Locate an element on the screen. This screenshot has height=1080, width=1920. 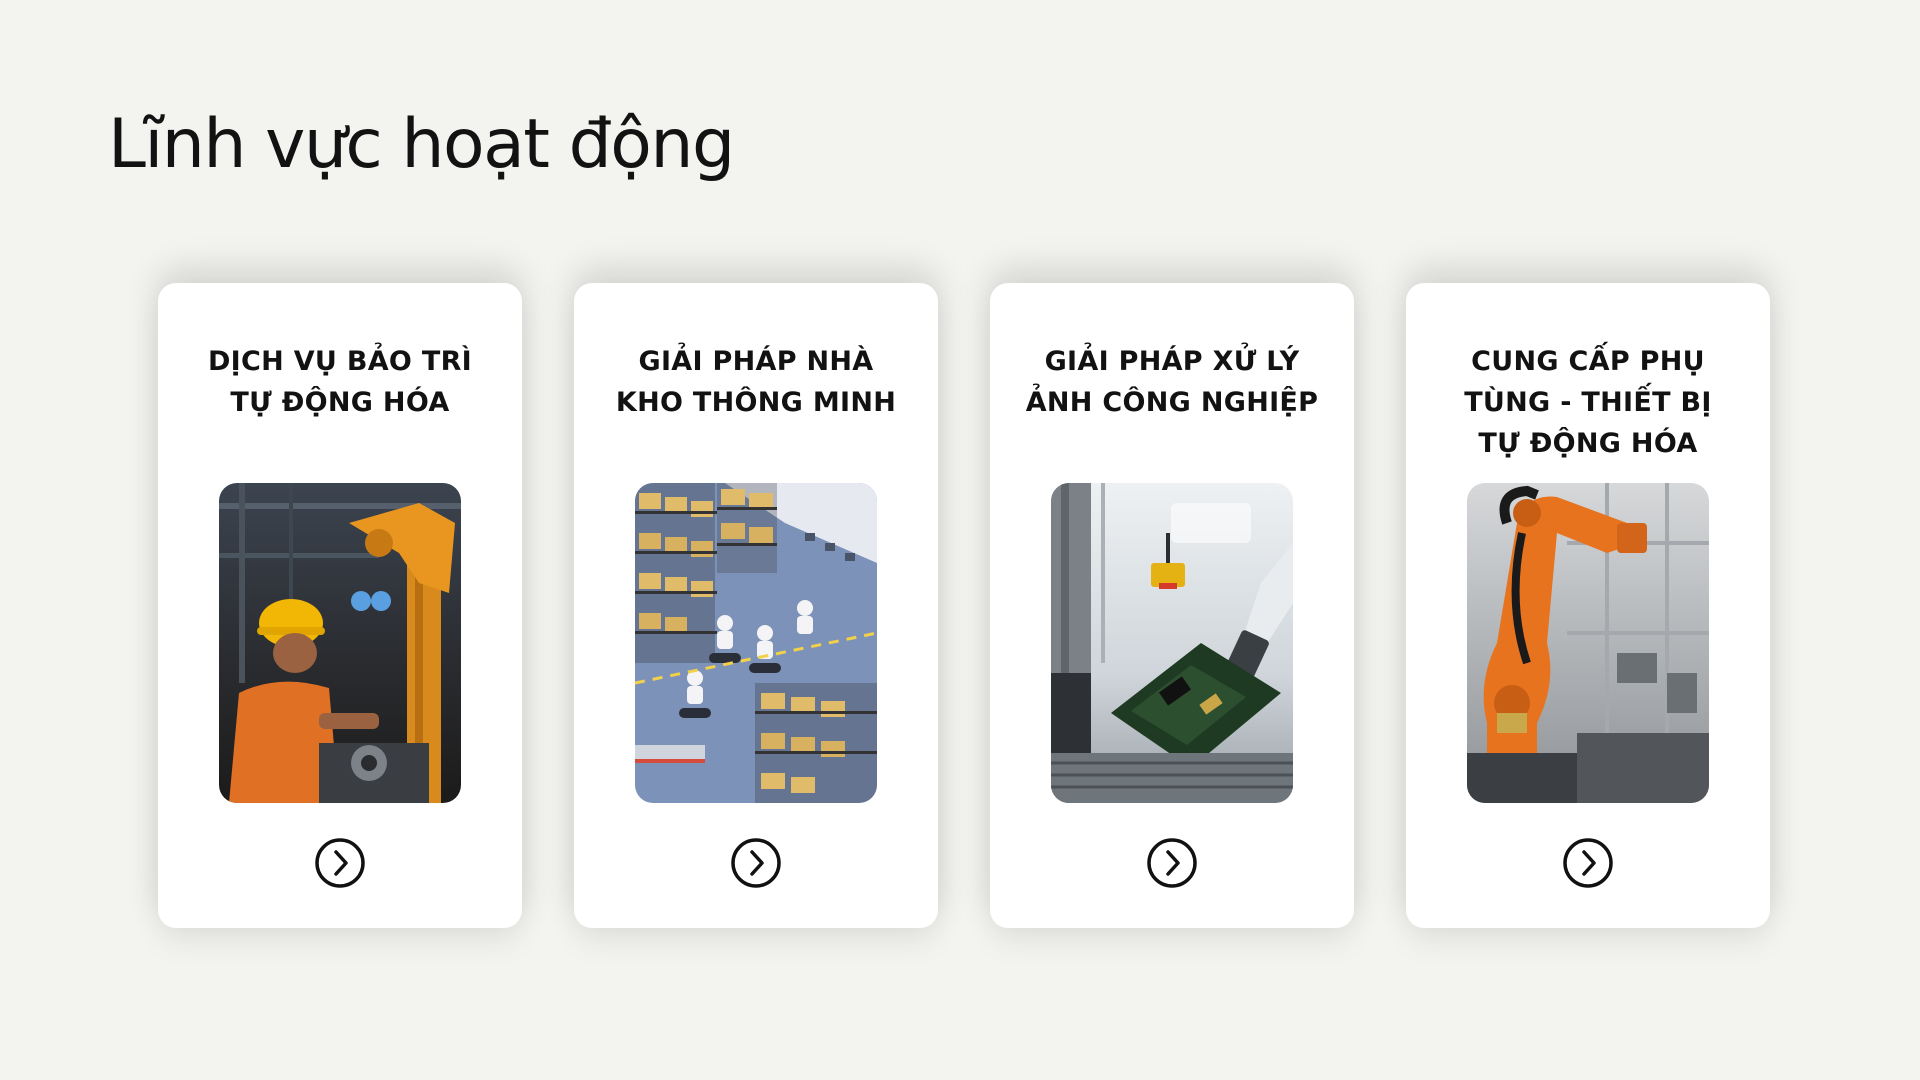
maintenance-worker-image is located at coordinates (340, 643).